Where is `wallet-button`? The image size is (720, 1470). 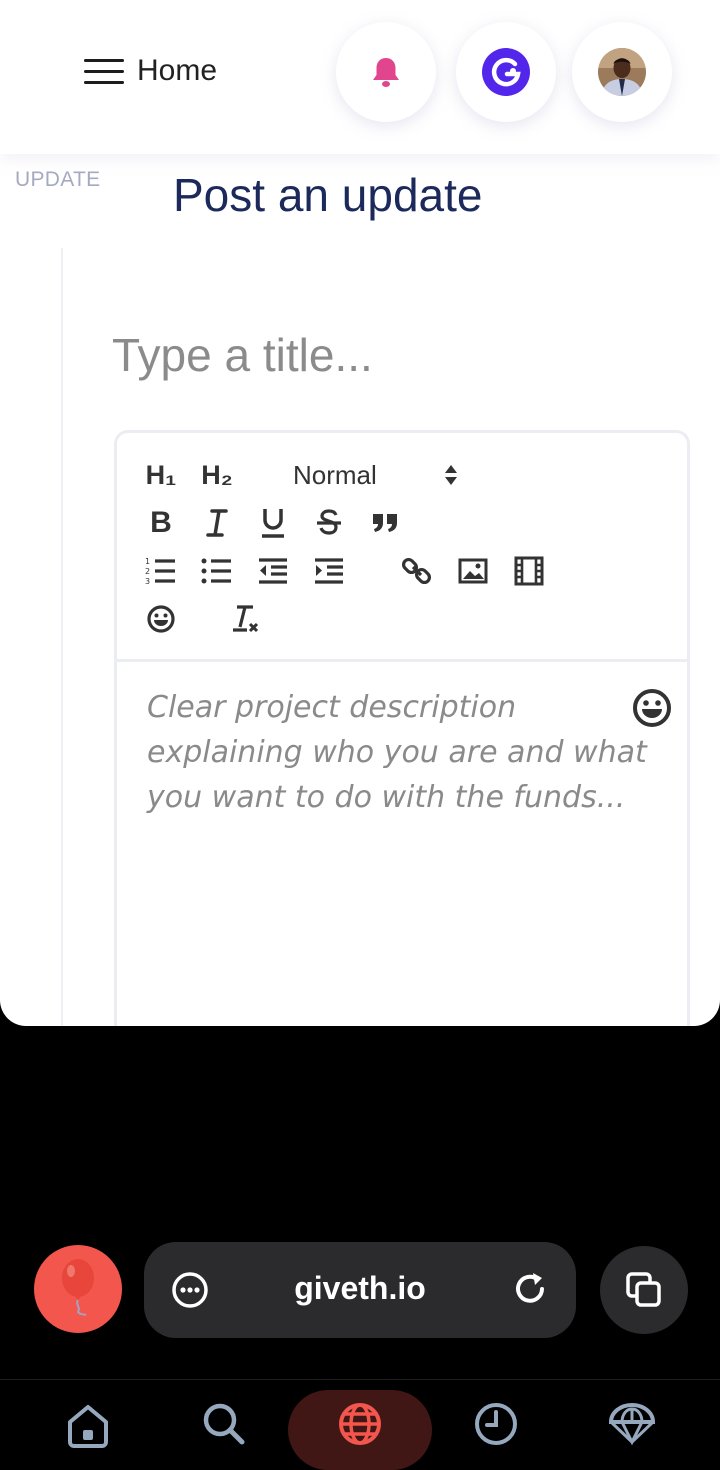 wallet-button is located at coordinates (506, 72).